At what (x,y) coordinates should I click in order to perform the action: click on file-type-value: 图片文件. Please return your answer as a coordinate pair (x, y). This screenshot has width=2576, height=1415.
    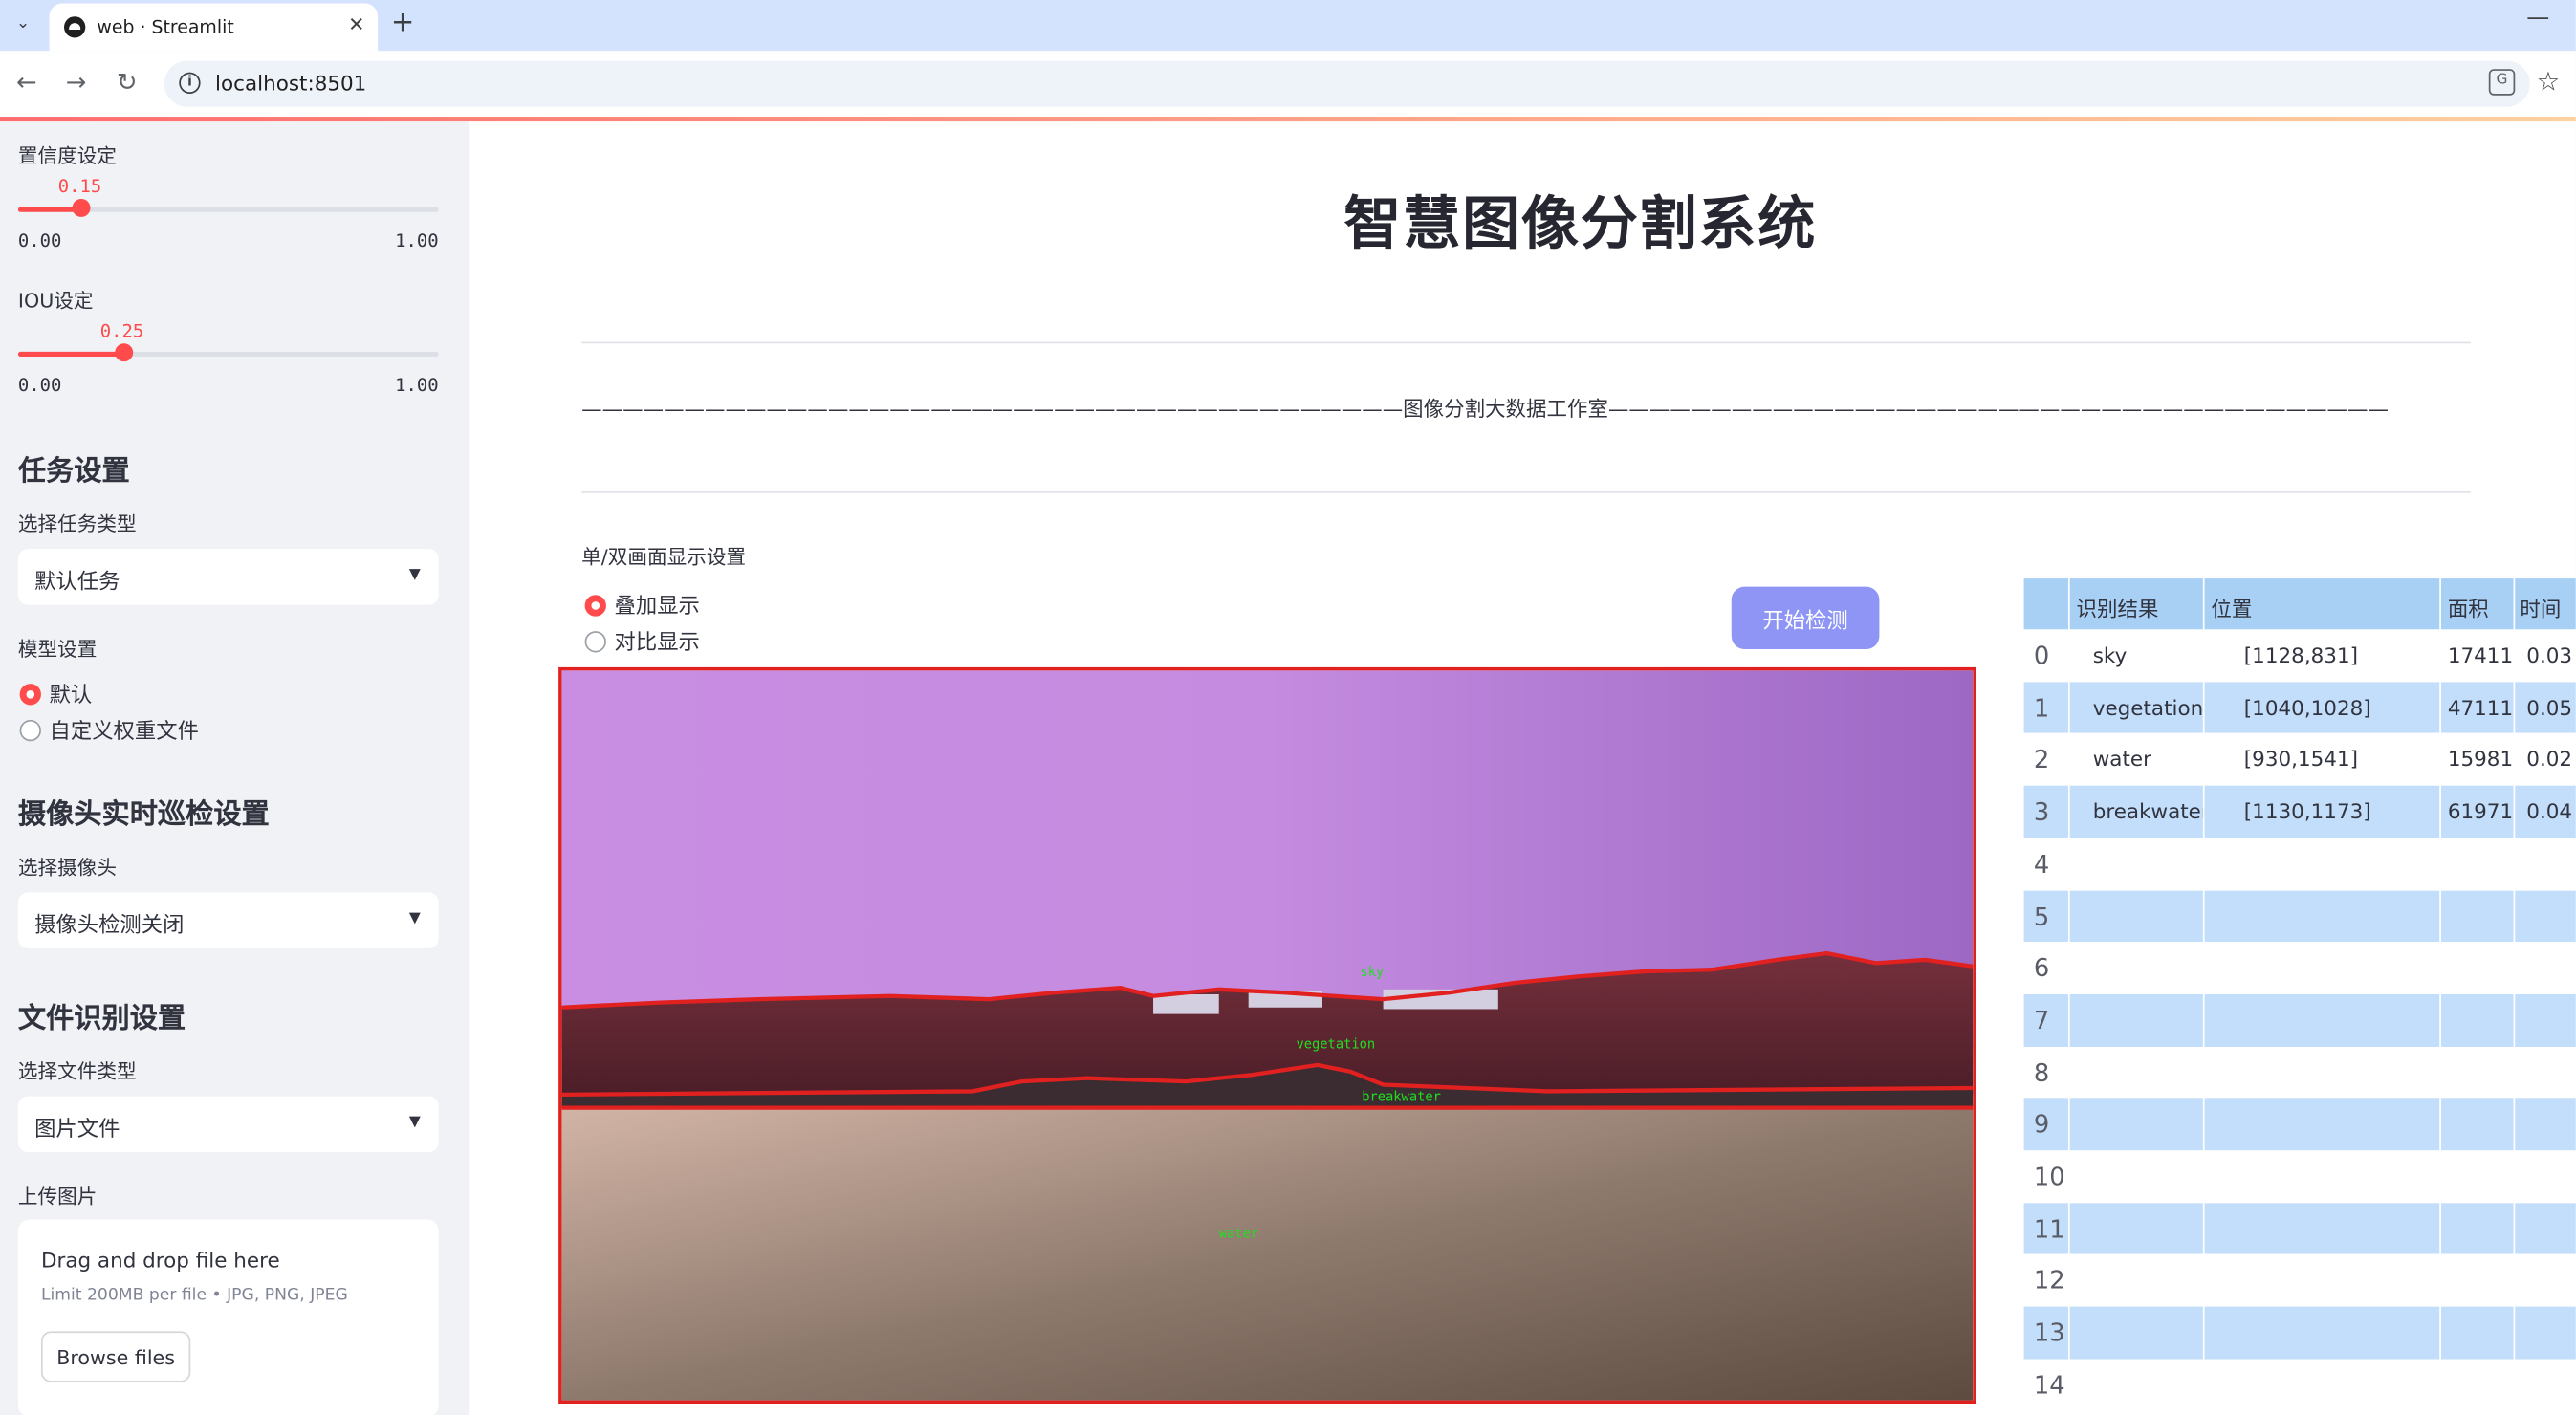
    Looking at the image, I should click on (77, 1130).